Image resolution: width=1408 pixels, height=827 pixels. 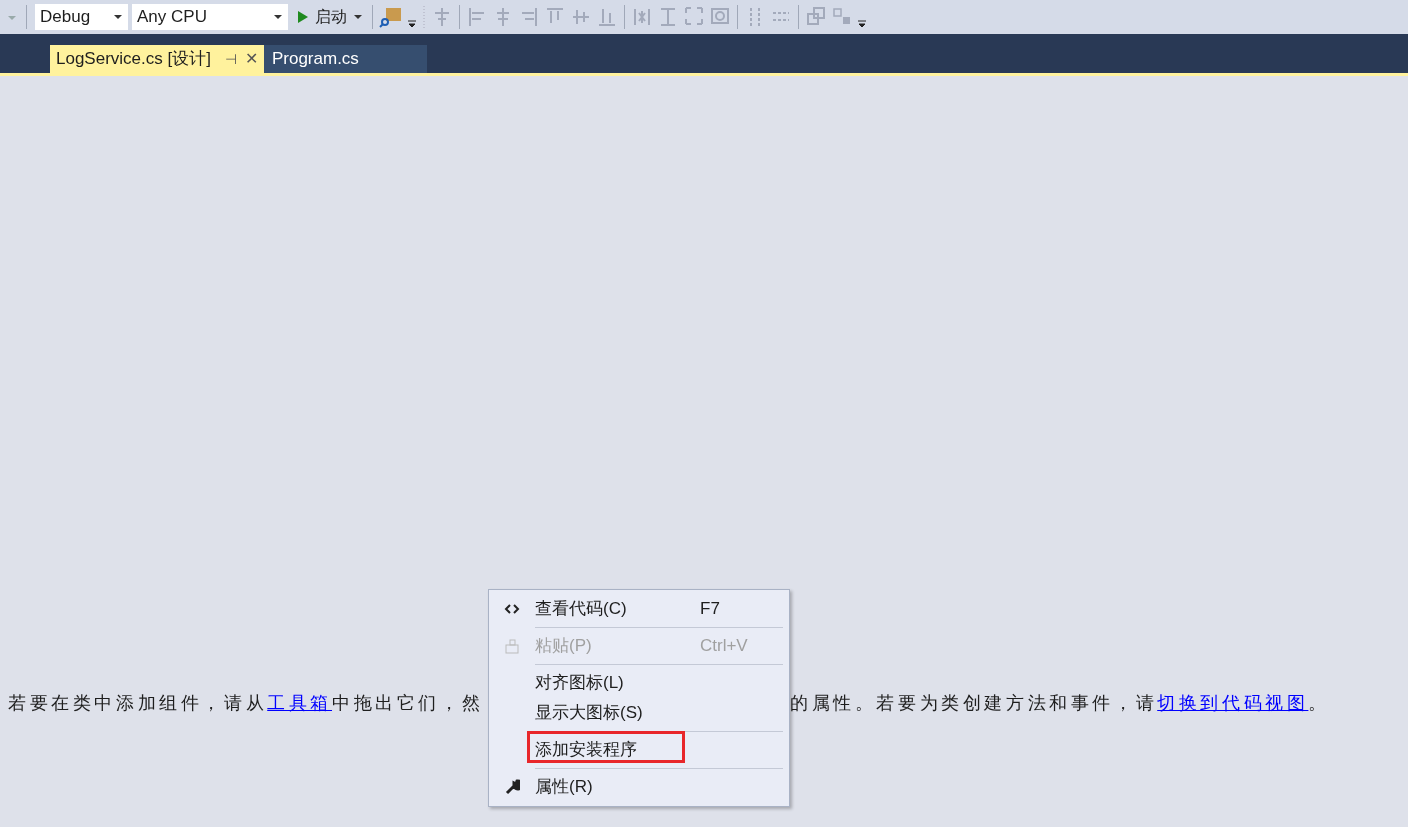 What do you see at coordinates (330, 17) in the screenshot?
I see `start-button: 启动` at bounding box center [330, 17].